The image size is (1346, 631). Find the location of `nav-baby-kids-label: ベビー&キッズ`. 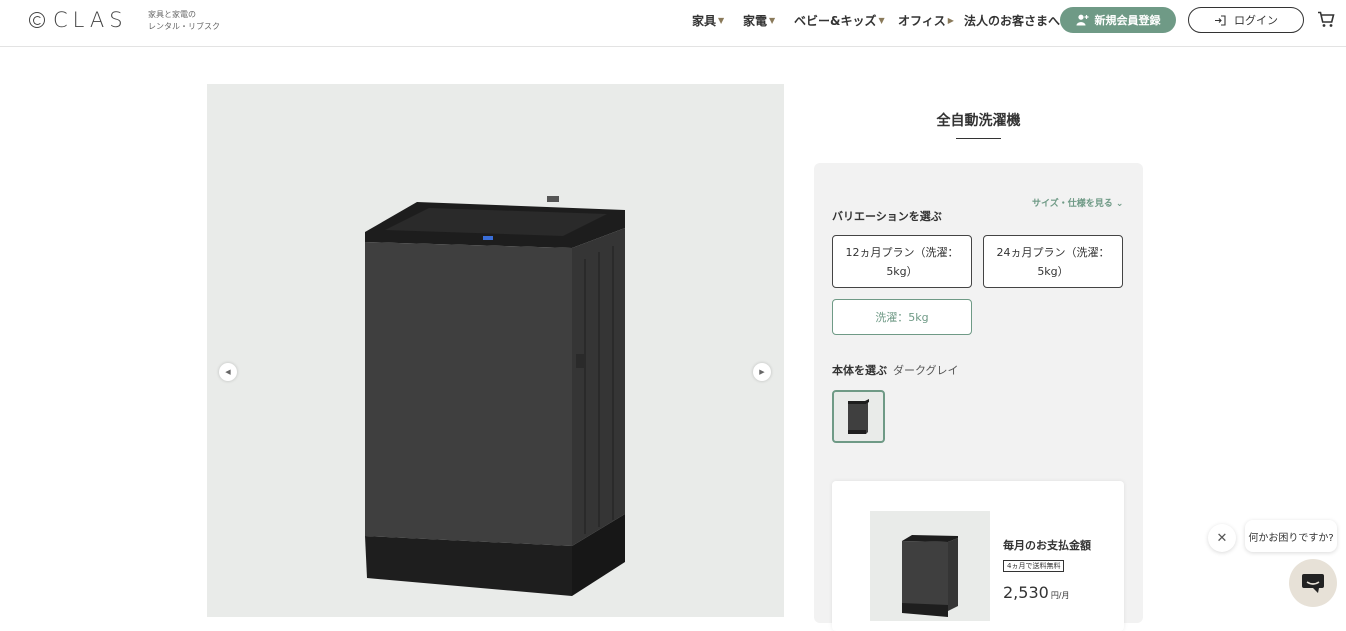

nav-baby-kids-label: ベビー&キッズ is located at coordinates (835, 21).